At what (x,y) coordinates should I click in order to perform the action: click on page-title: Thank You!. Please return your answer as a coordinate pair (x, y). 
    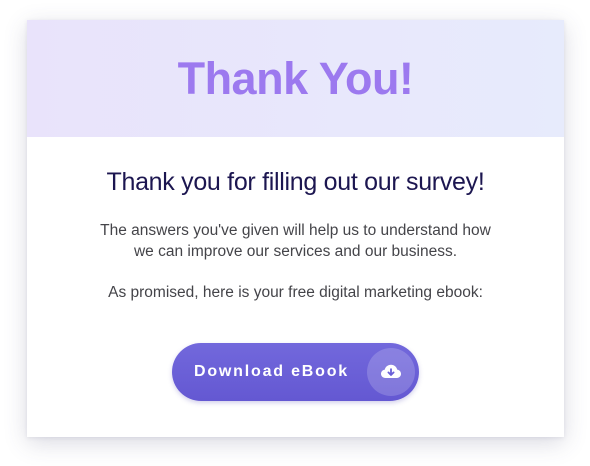
    Looking at the image, I should click on (295, 78).